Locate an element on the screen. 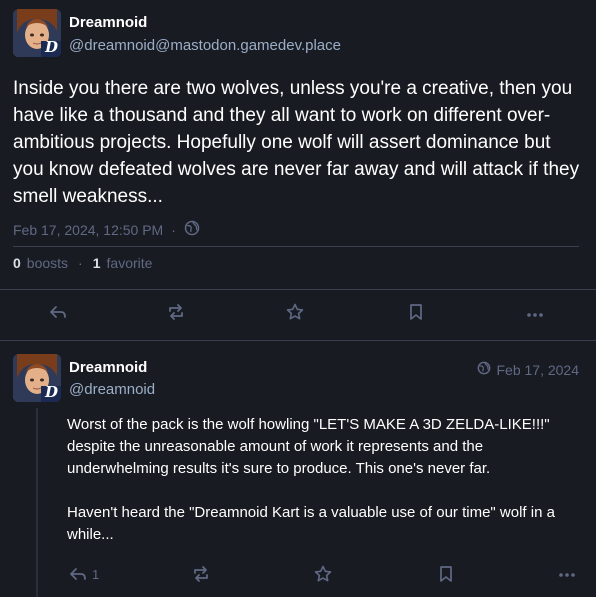 Image resolution: width=596 pixels, height=597 pixels. reply-meta: Feb 17, 2024 is located at coordinates (528, 369).